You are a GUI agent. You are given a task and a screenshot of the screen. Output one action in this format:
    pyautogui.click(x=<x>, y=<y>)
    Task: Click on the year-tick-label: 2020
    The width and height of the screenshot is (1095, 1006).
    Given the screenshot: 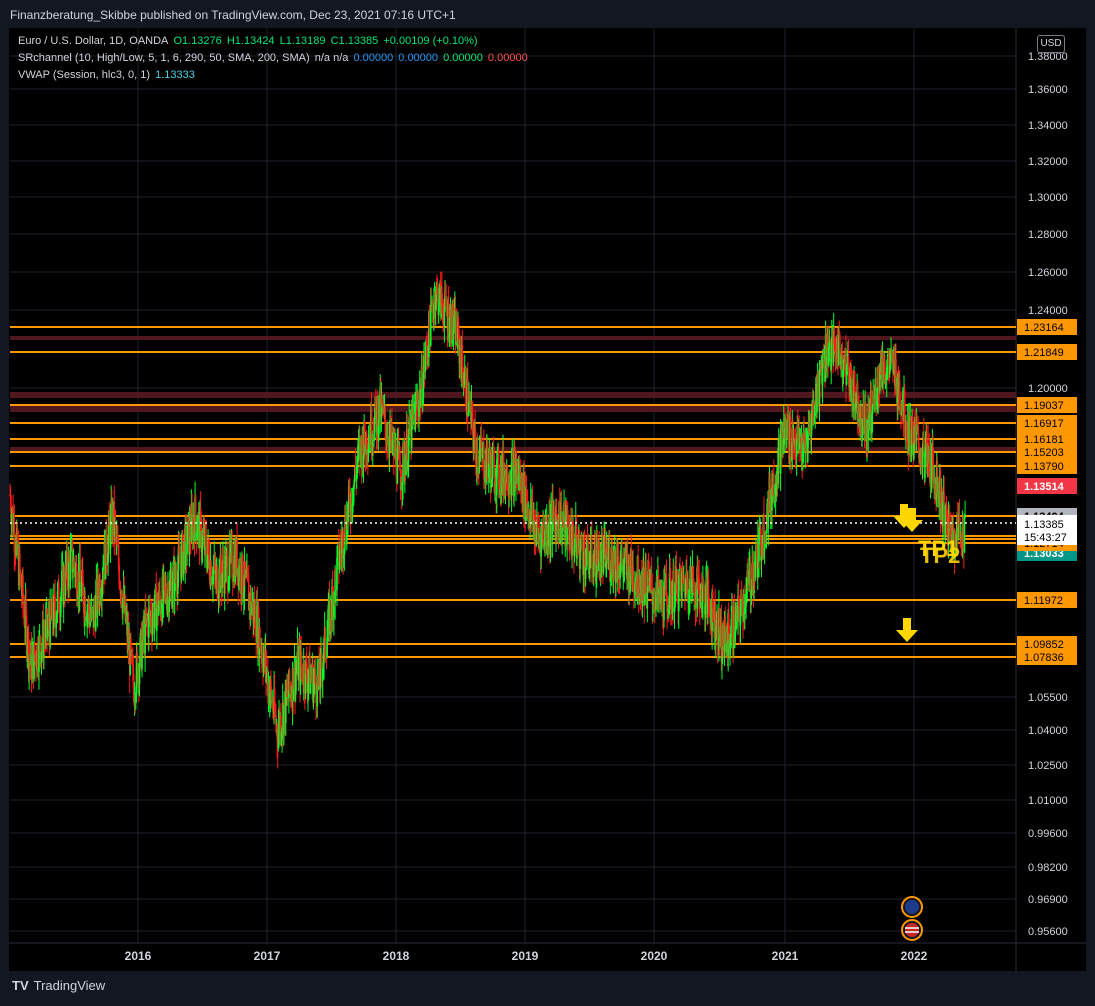 What is the action you would take?
    pyautogui.click(x=654, y=956)
    